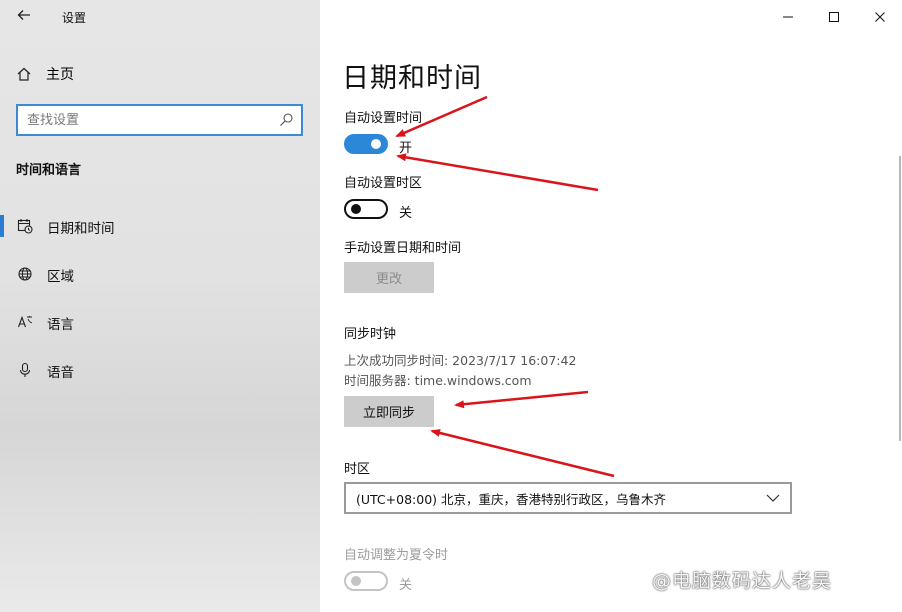  I want to click on sidebar-item-language: 语言, so click(160, 322).